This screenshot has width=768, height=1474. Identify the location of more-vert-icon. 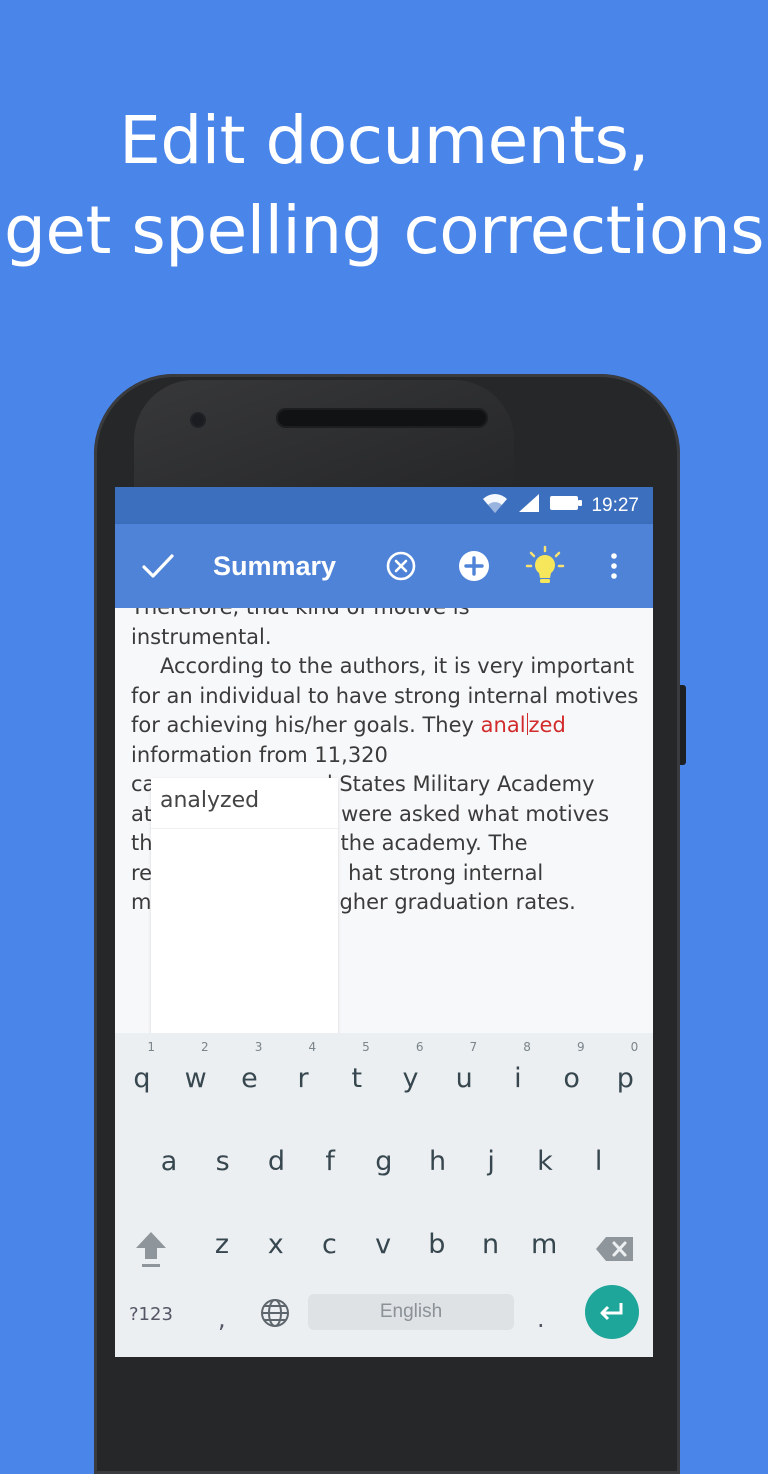
(614, 566).